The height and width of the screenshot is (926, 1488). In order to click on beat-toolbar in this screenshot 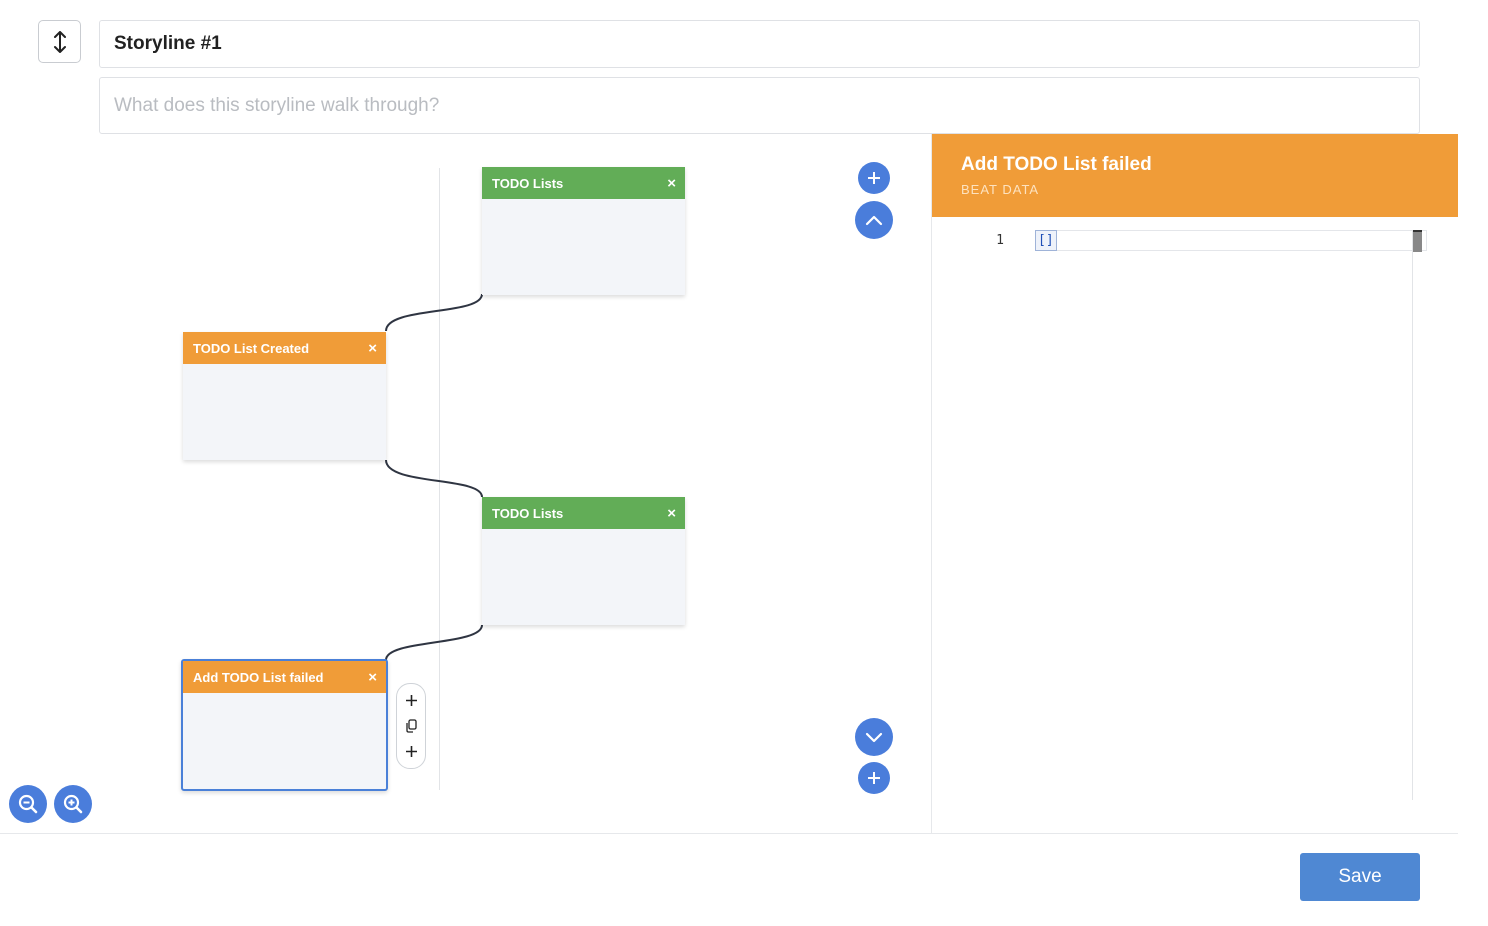, I will do `click(411, 726)`.